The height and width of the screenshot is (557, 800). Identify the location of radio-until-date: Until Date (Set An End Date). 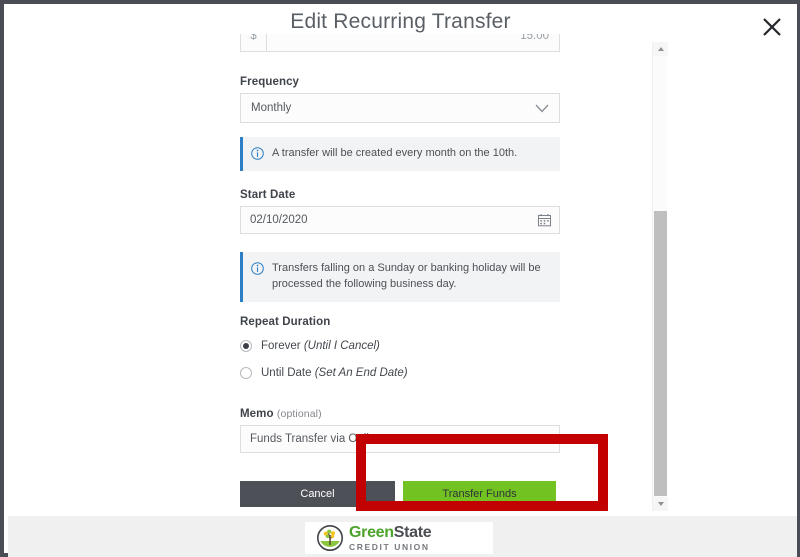
(400, 373).